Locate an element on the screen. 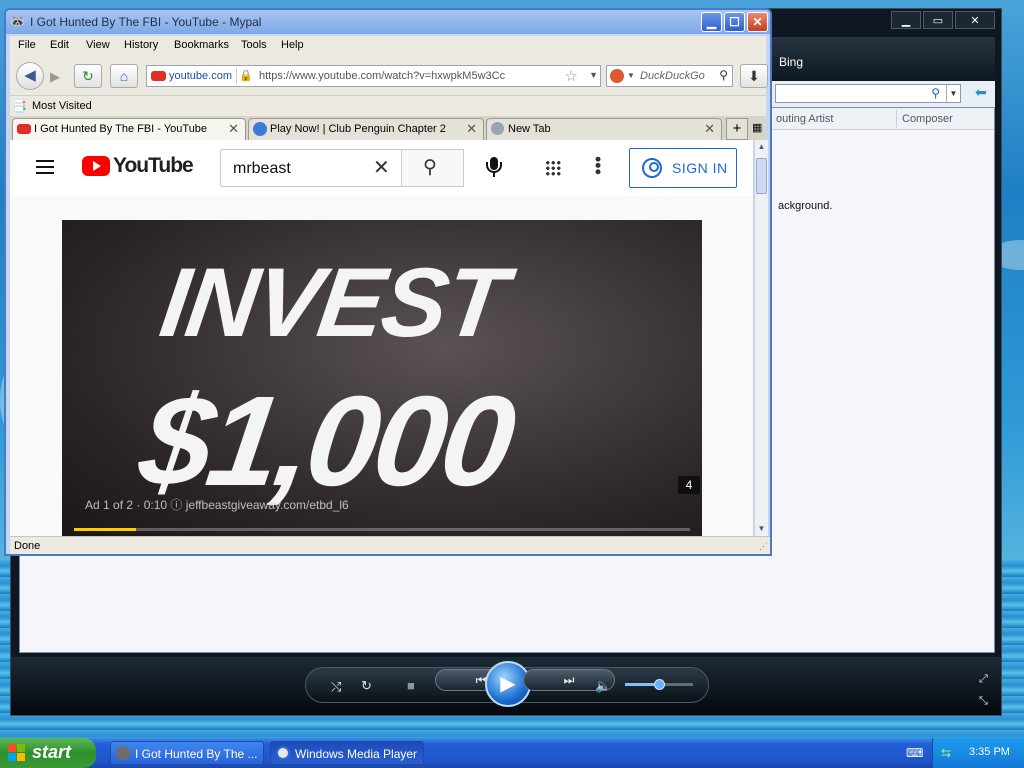 This screenshot has width=1024, height=768. youtube-header: YouTube mrbeast ✕ ⚲ ••• SIGN IN is located at coordinates (381, 168).